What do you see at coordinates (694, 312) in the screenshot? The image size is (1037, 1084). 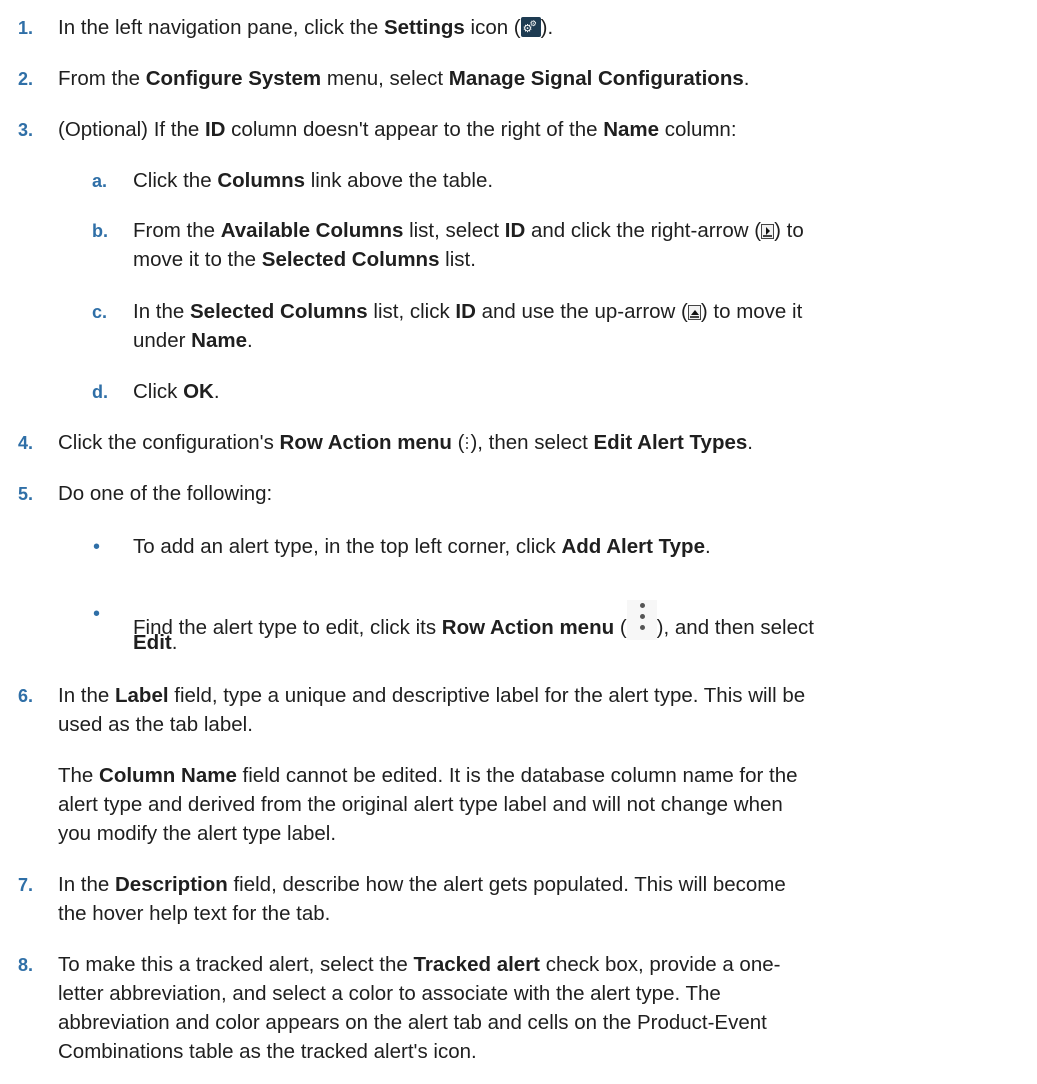 I see `up-arrow-button-icon` at bounding box center [694, 312].